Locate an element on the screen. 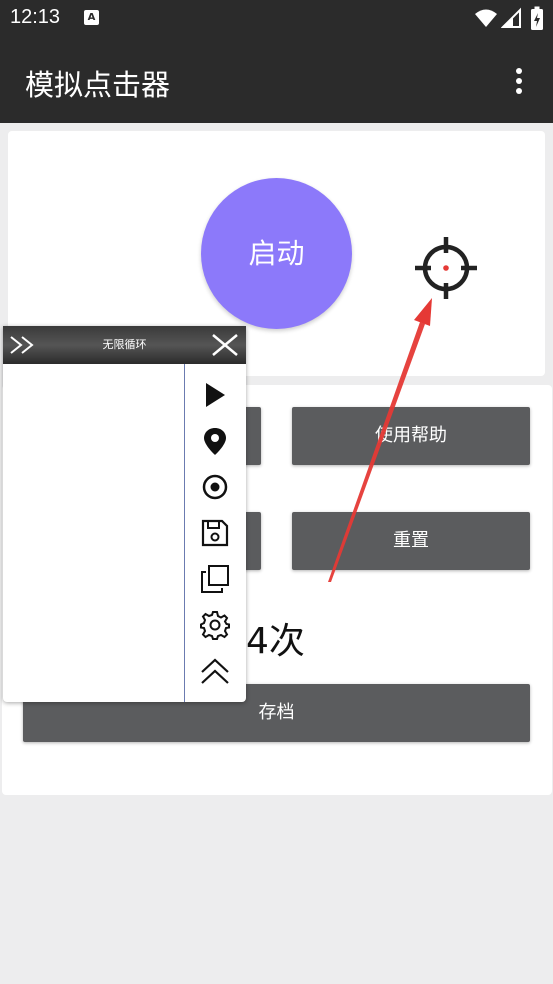 This screenshot has width=553, height=984. status-time: 12:13 is located at coordinates (35, 17).